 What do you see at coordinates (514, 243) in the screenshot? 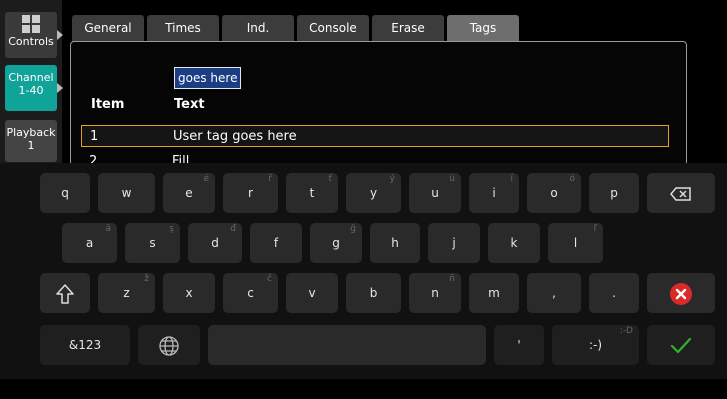
I see `key-k: k` at bounding box center [514, 243].